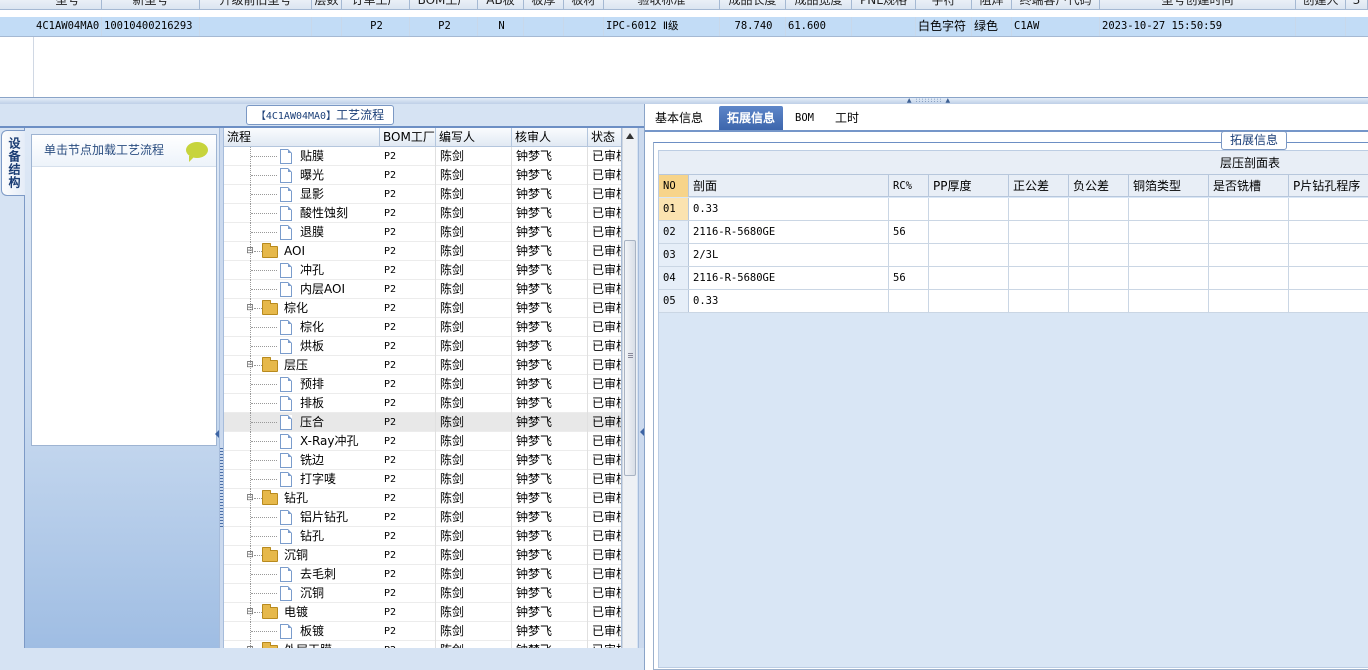 This screenshot has width=1368, height=670. Describe the element at coordinates (1039, 186) in the screenshot. I see `col-plus-tolerance: 正公差` at that location.